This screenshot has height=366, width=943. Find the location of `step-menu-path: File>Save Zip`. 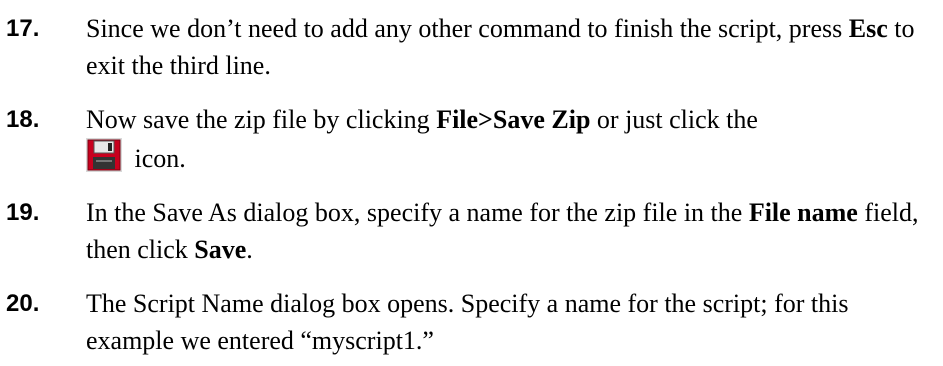

step-menu-path: File>Save Zip is located at coordinates (513, 119).